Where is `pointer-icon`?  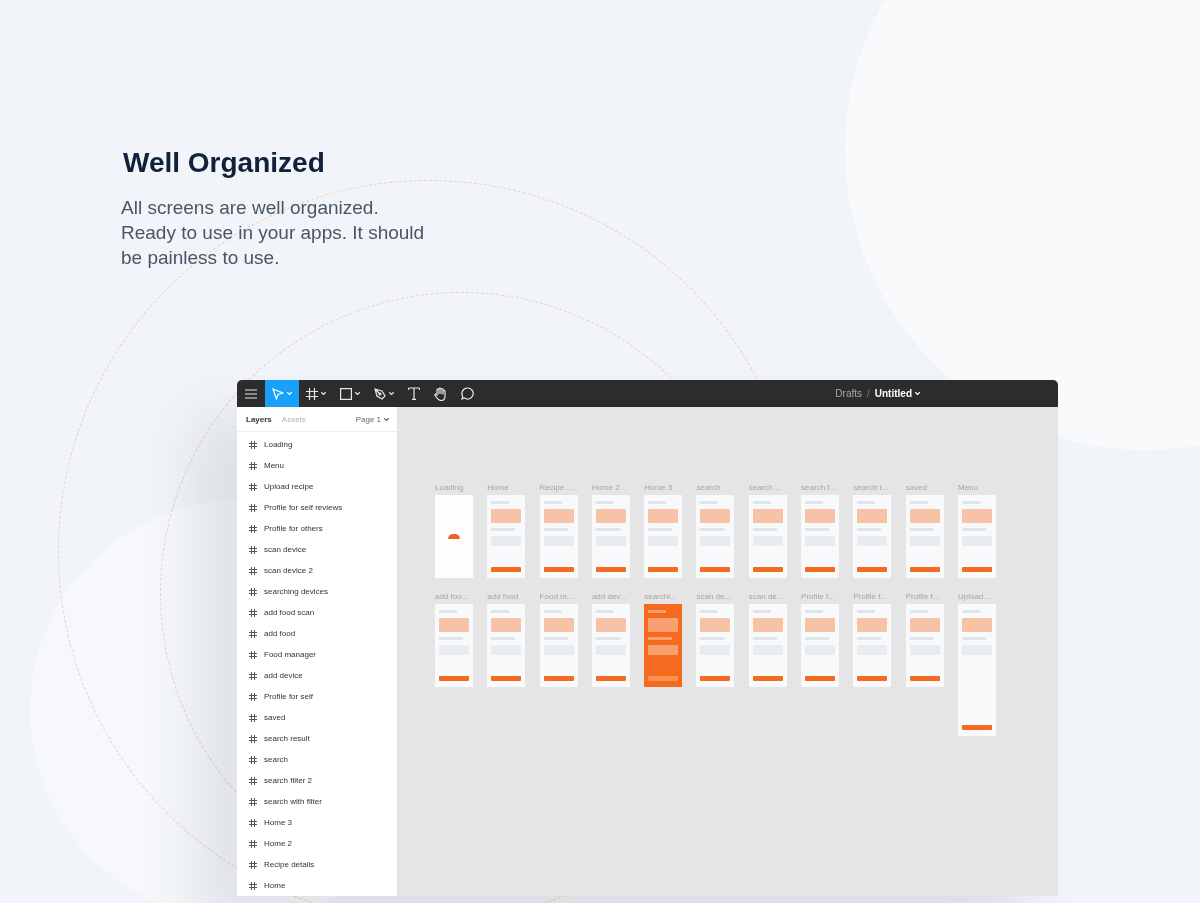 pointer-icon is located at coordinates (278, 393).